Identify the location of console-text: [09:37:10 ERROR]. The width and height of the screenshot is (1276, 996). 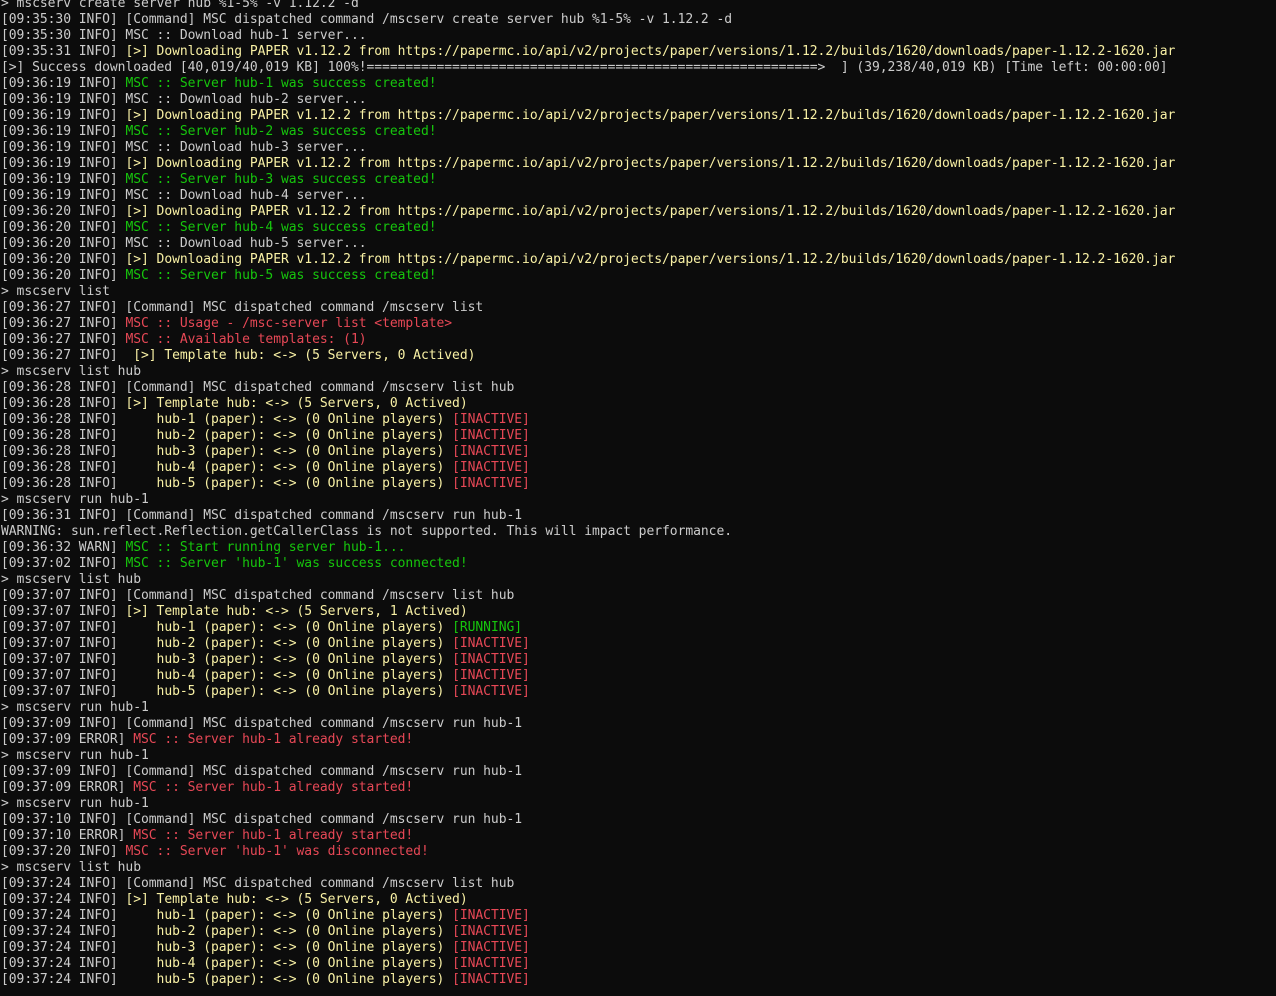
(67, 835).